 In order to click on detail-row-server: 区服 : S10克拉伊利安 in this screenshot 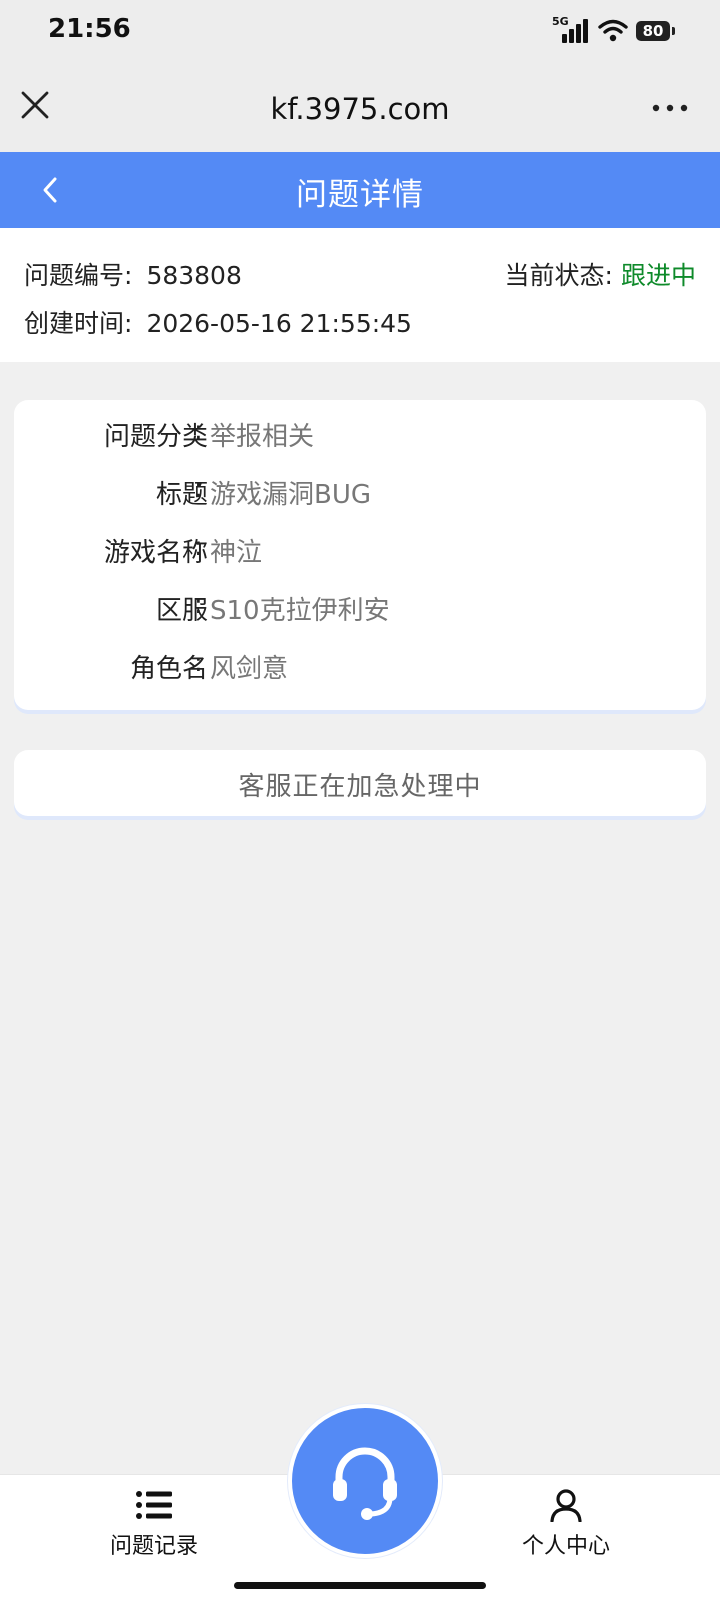, I will do `click(272, 608)`.